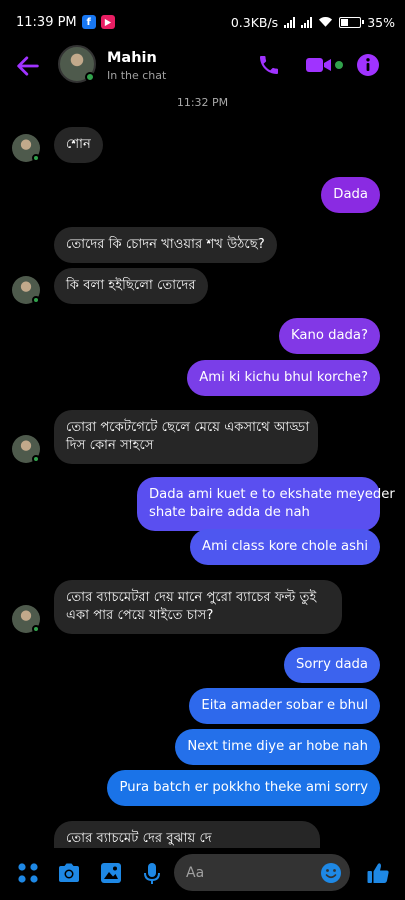  I want to click on message-incoming: তোদের কি চোদন খাওয়ার শখ উঠছে?, so click(165, 245).